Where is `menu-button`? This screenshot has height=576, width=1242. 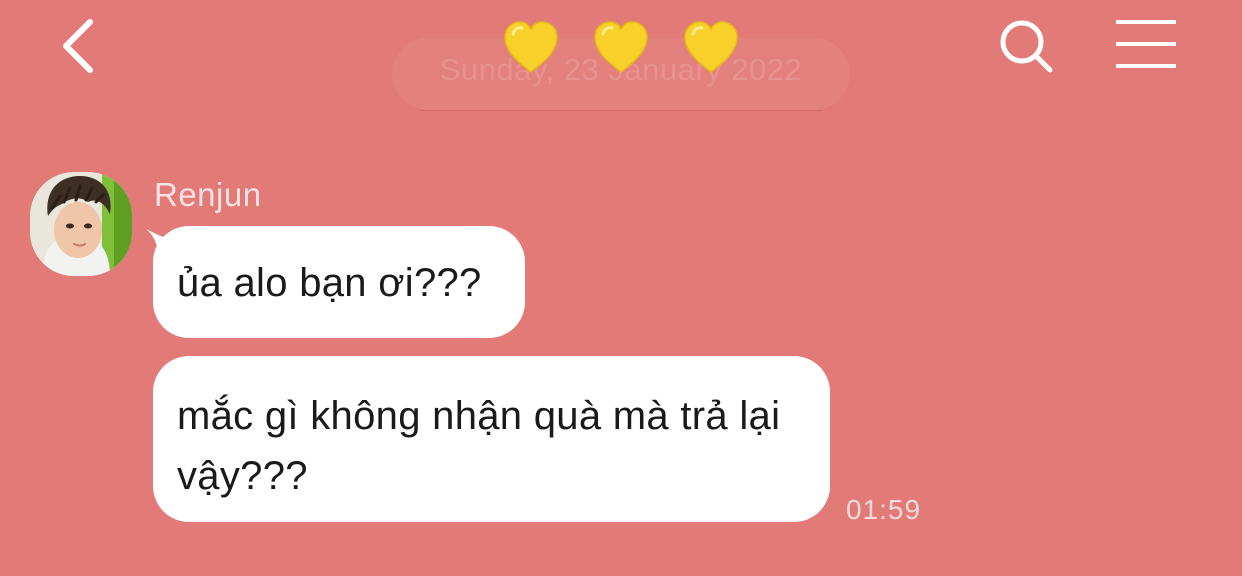 menu-button is located at coordinates (1146, 44).